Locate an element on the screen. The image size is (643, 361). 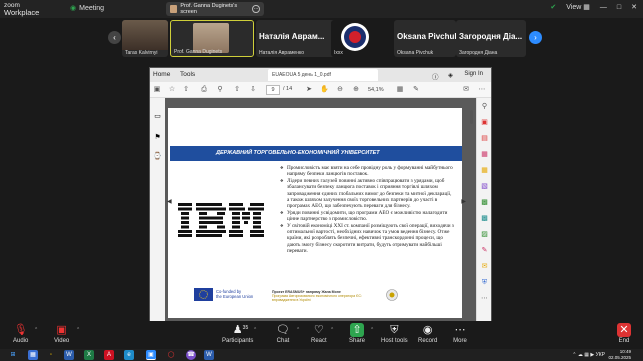
search-icon: ⚲ is located at coordinates (220, 90).